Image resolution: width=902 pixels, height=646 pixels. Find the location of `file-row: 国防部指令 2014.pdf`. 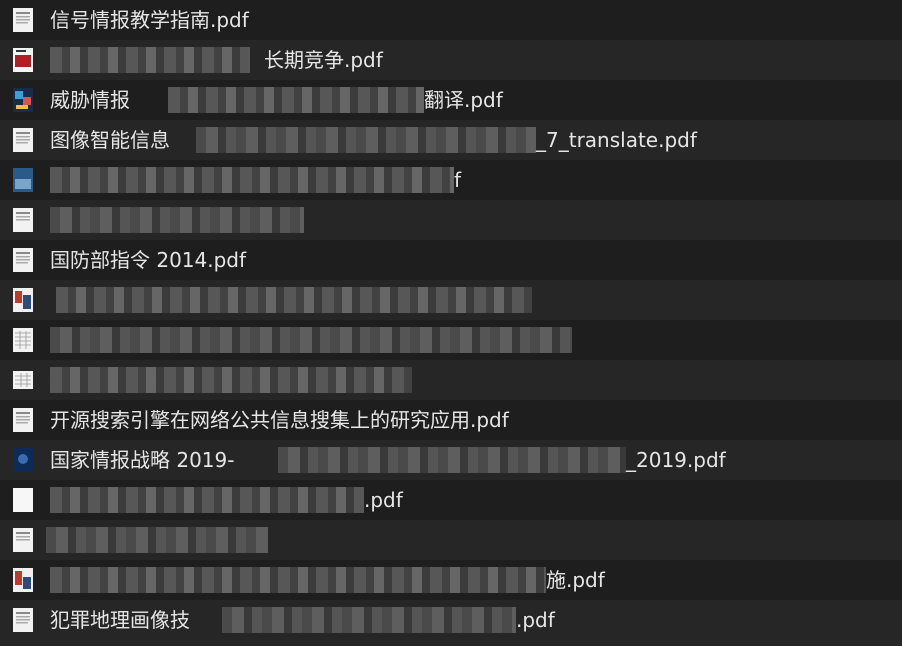

file-row: 国防部指令 2014.pdf is located at coordinates (451, 260).